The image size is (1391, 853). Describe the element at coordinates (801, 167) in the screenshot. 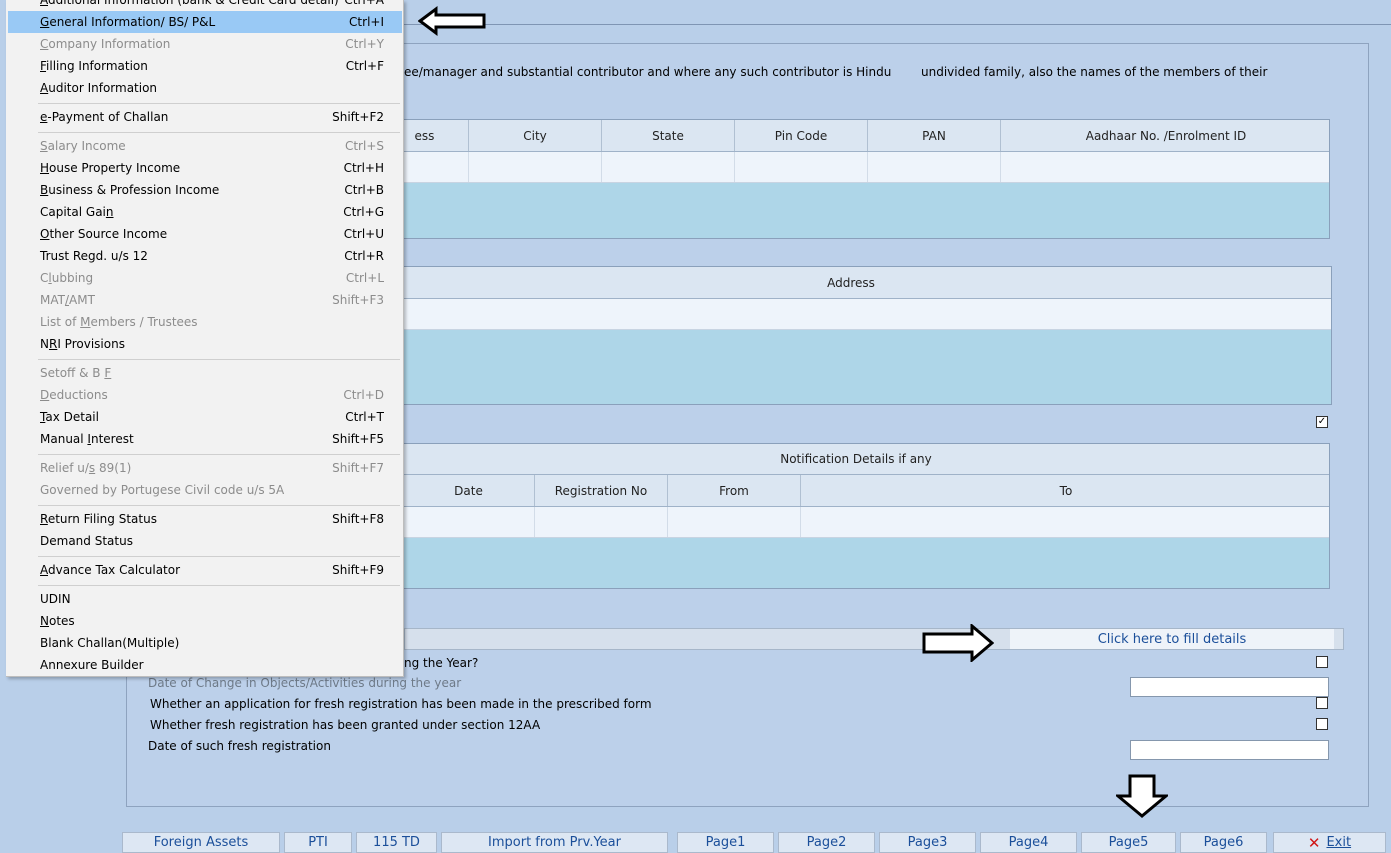

I see `cell-pin-code` at that location.